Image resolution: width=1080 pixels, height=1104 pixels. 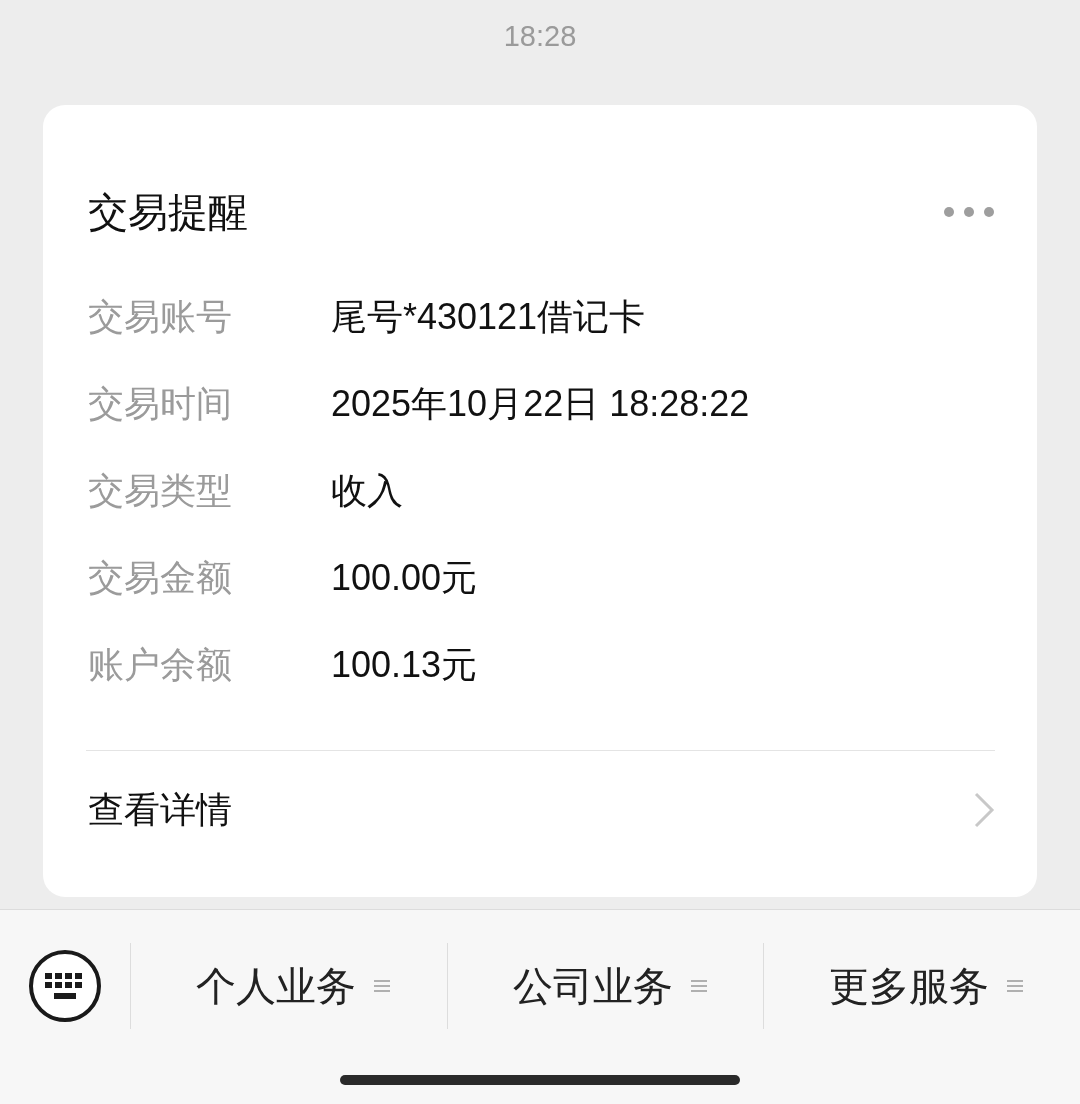 What do you see at coordinates (921, 986) in the screenshot?
I see `menu-tab: 更多服务` at bounding box center [921, 986].